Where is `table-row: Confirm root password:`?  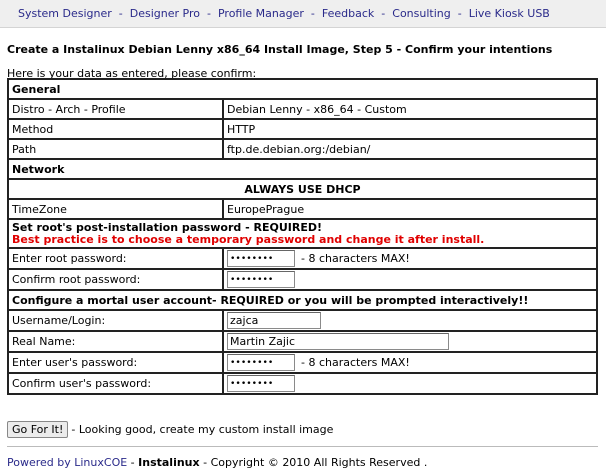
table-row: Confirm root password: is located at coordinates (302, 279).